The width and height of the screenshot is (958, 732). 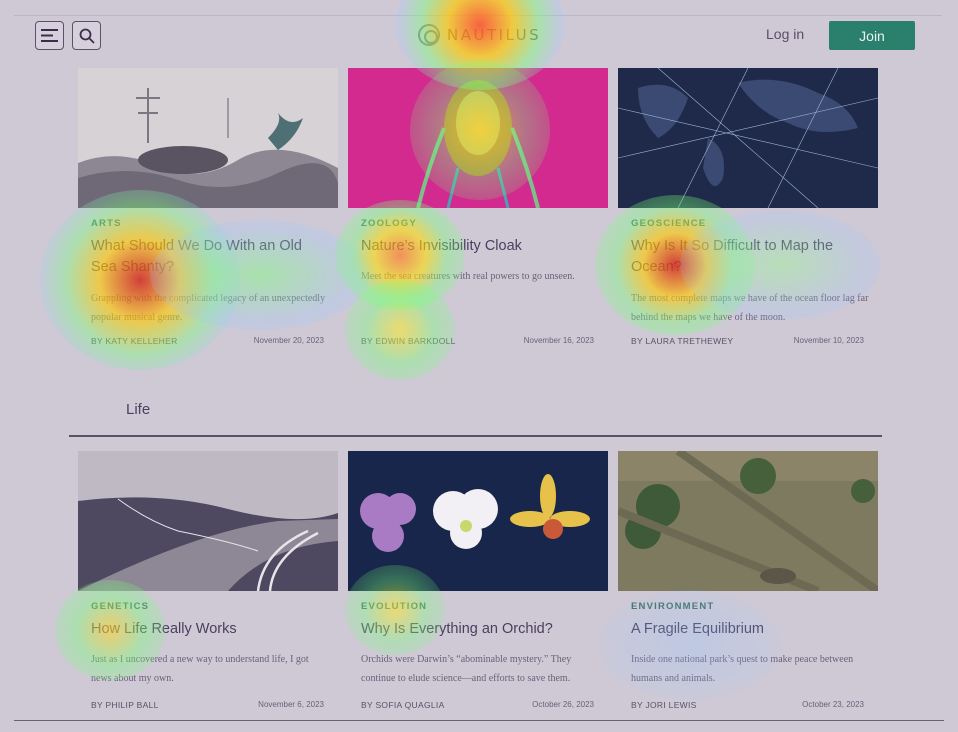 I want to click on article-category: EVOLUTION, so click(x=394, y=606).